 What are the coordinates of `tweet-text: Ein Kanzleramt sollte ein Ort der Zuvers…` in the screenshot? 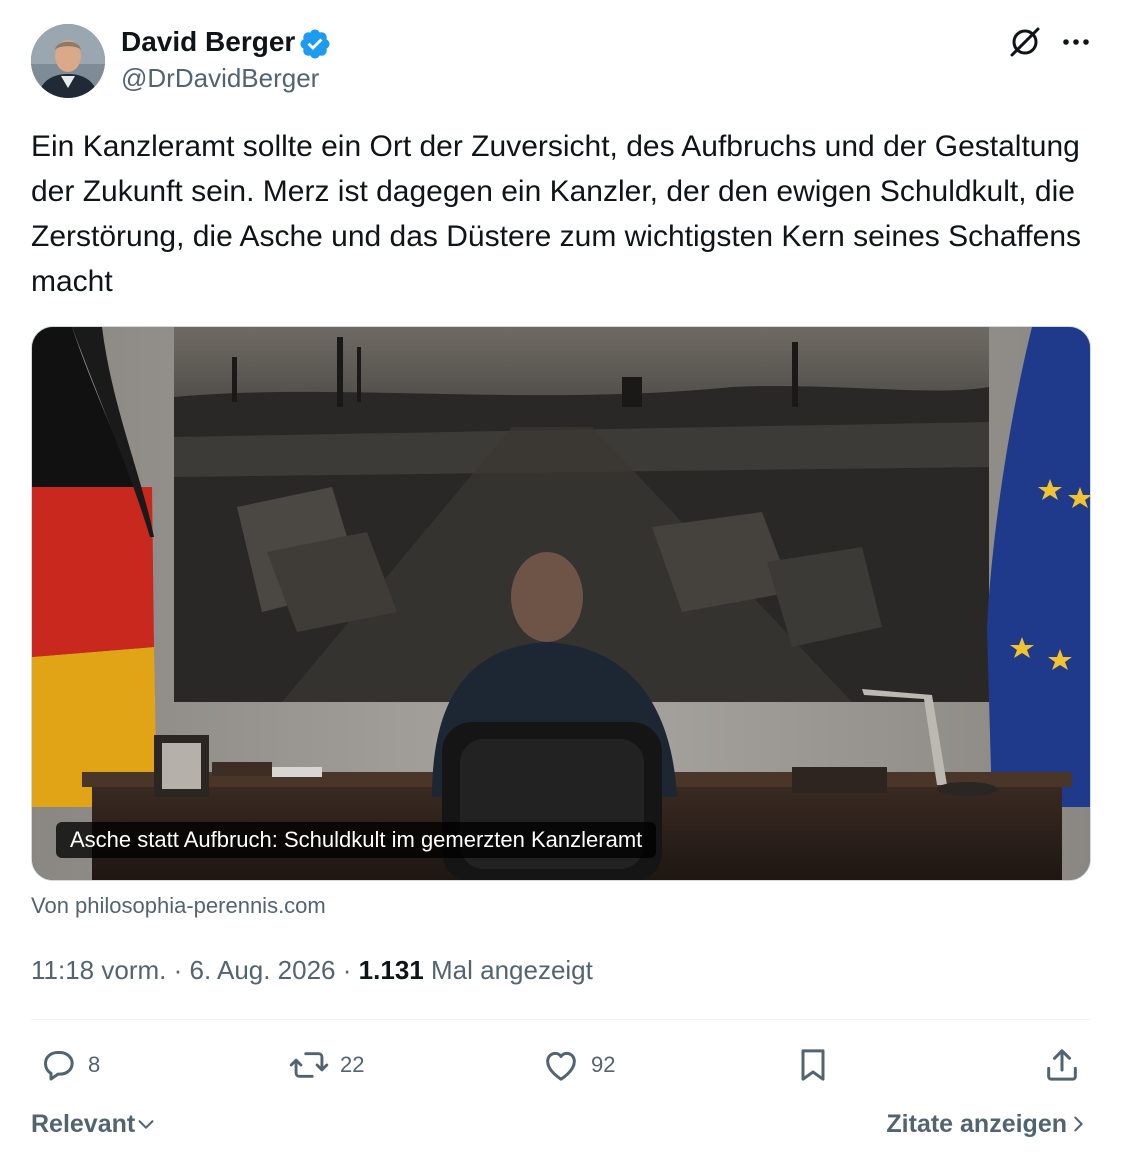 It's located at (556, 214).